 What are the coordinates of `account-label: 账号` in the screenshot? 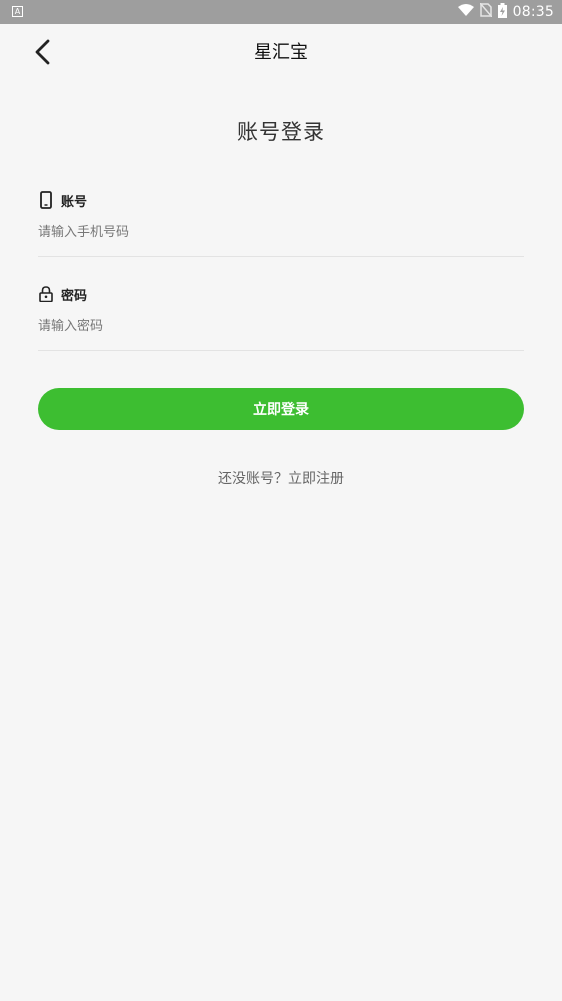 It's located at (74, 202).